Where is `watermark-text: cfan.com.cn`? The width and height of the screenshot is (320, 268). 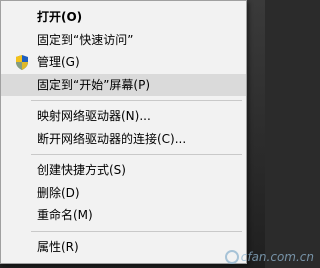 watermark-text: cfan.com.cn is located at coordinates (277, 256).